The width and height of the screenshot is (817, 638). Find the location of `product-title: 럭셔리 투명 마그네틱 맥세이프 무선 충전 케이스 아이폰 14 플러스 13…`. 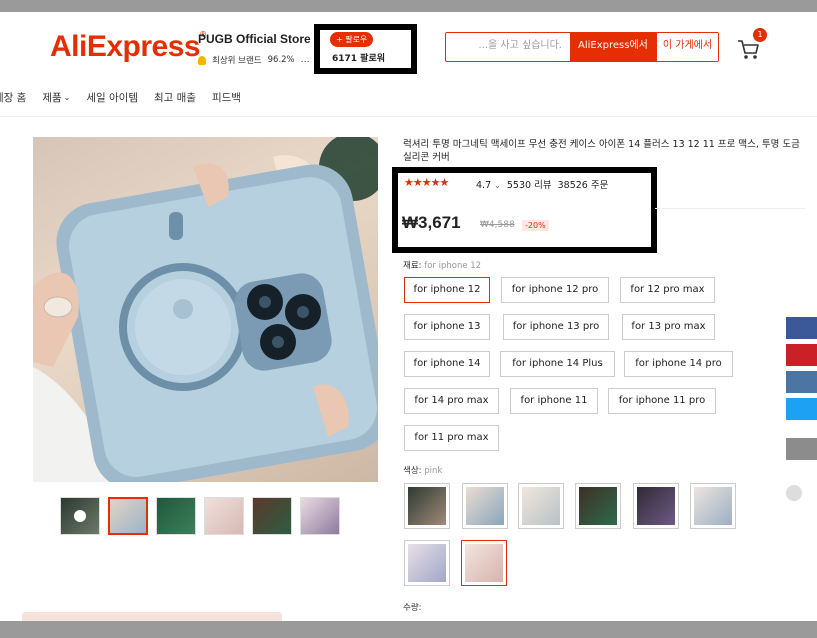

product-title: 럭셔리 투명 마그네틱 맥세이프 무선 충전 케이스 아이폰 14 플러스 13… is located at coordinates (601, 151).